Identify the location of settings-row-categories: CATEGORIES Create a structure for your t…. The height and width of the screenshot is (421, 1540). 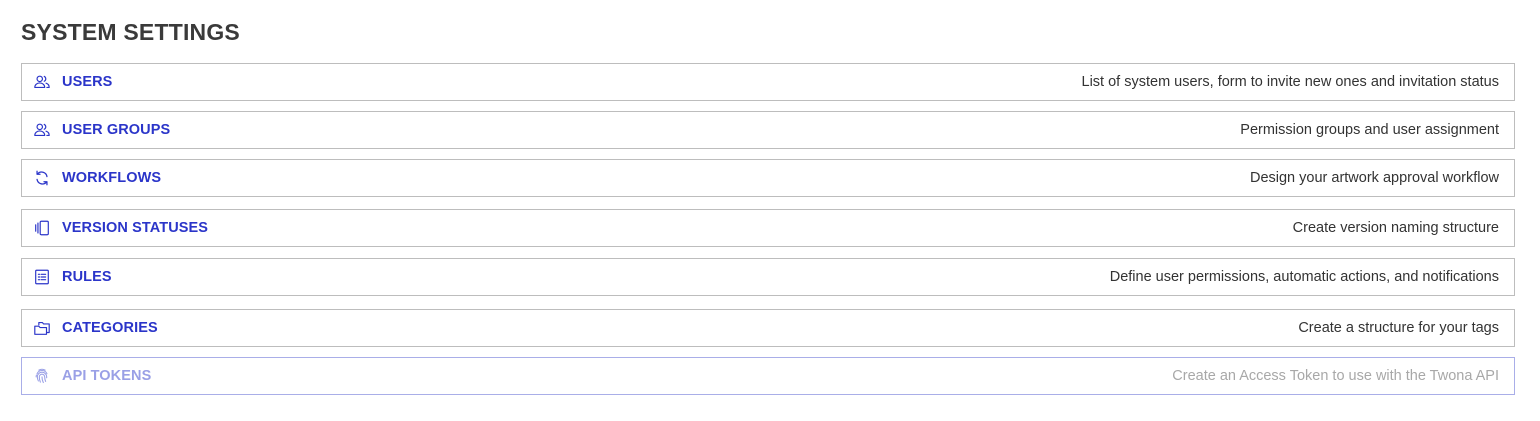
(768, 328).